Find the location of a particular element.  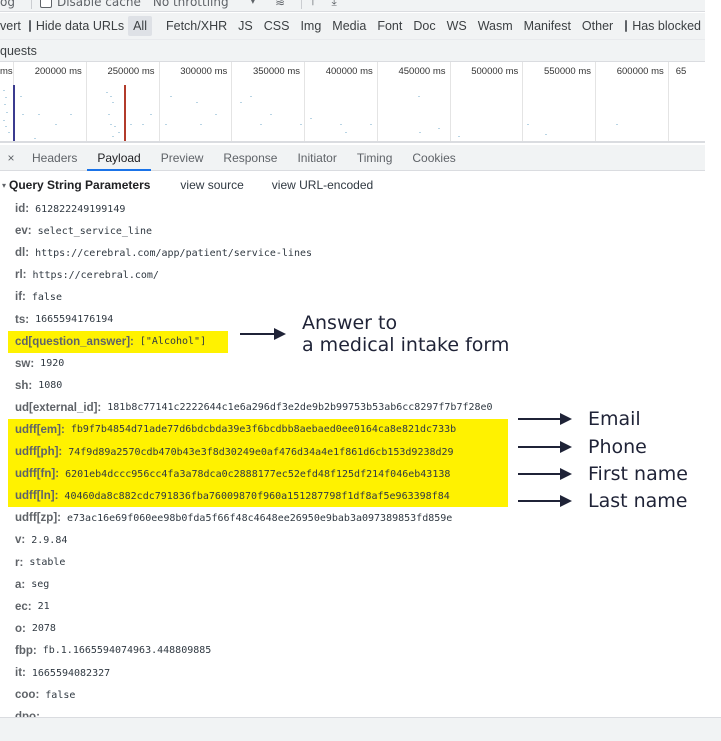

param-key: v: is located at coordinates (20, 540).